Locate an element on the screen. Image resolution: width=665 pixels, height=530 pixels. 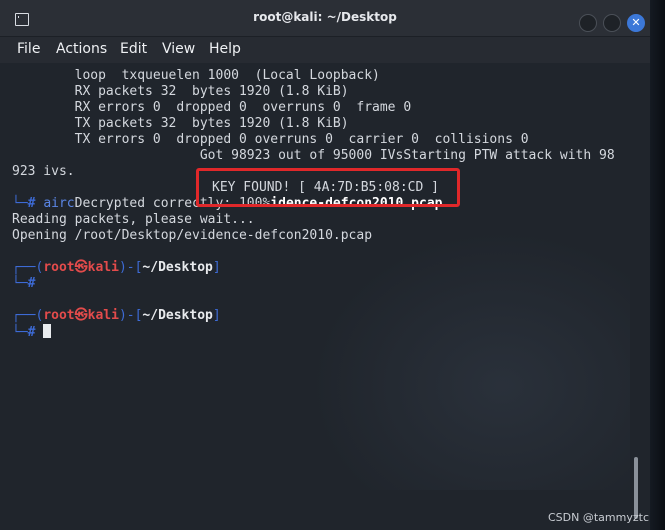
scrollbar-thumb is located at coordinates (636, 488).